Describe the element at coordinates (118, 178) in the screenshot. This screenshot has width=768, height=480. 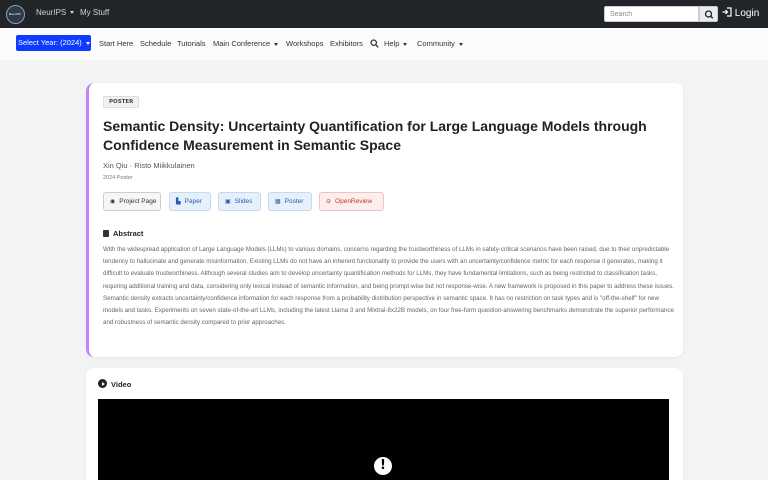
I see `paper-event: 2024 Poster` at that location.